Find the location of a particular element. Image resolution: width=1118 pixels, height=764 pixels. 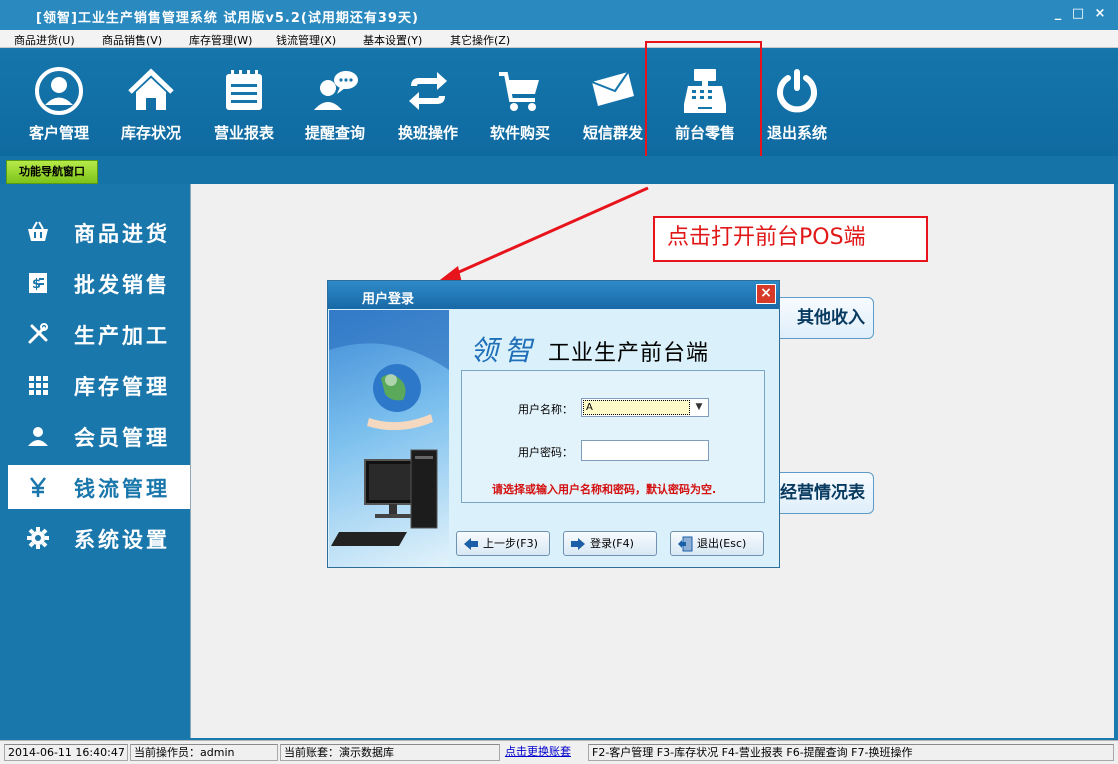

tab-navigation: 功能导航窗口 is located at coordinates (52, 172).